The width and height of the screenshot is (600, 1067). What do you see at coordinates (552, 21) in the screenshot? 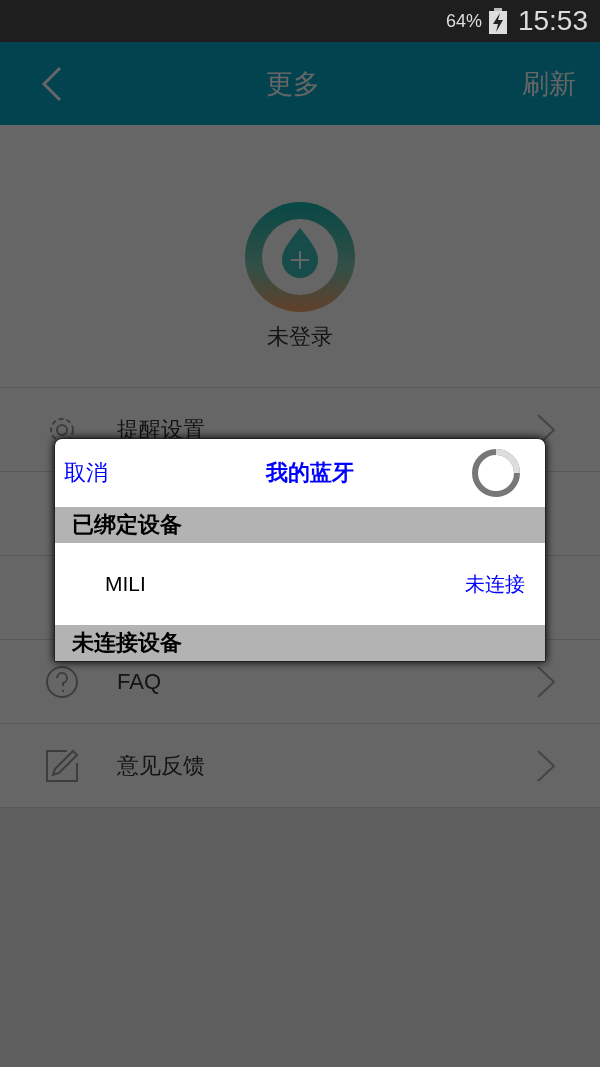
I see `clock: 15:53` at bounding box center [552, 21].